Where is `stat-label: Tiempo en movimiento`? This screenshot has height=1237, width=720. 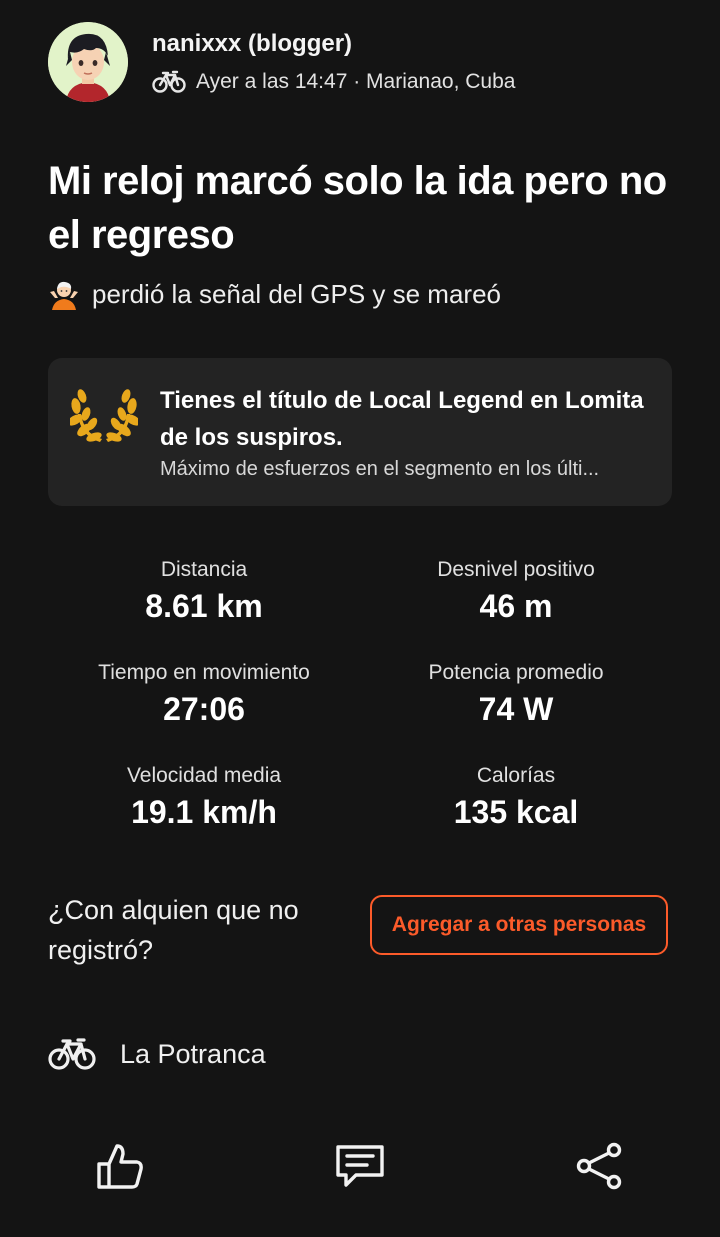
stat-label: Tiempo en movimiento is located at coordinates (204, 672).